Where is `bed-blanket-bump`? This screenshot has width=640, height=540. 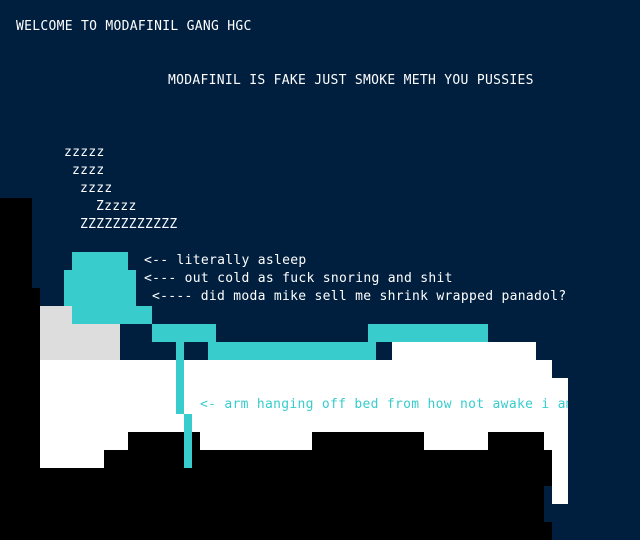
bed-blanket-bump is located at coordinates (464, 351).